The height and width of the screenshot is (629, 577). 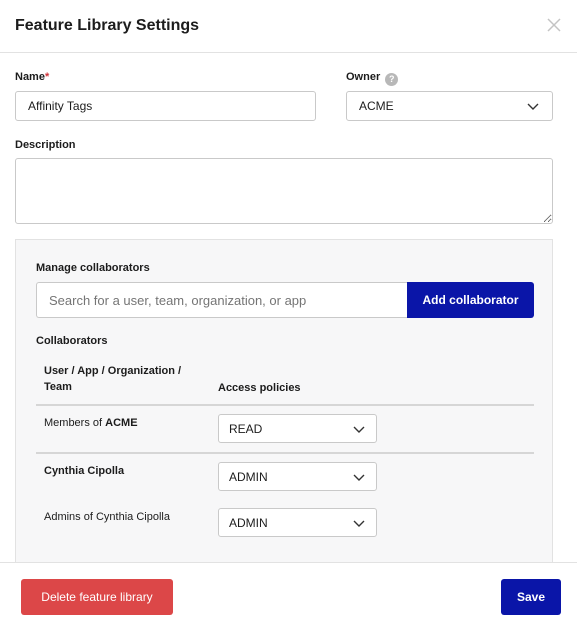 I want to click on help-icon: ?, so click(x=392, y=79).